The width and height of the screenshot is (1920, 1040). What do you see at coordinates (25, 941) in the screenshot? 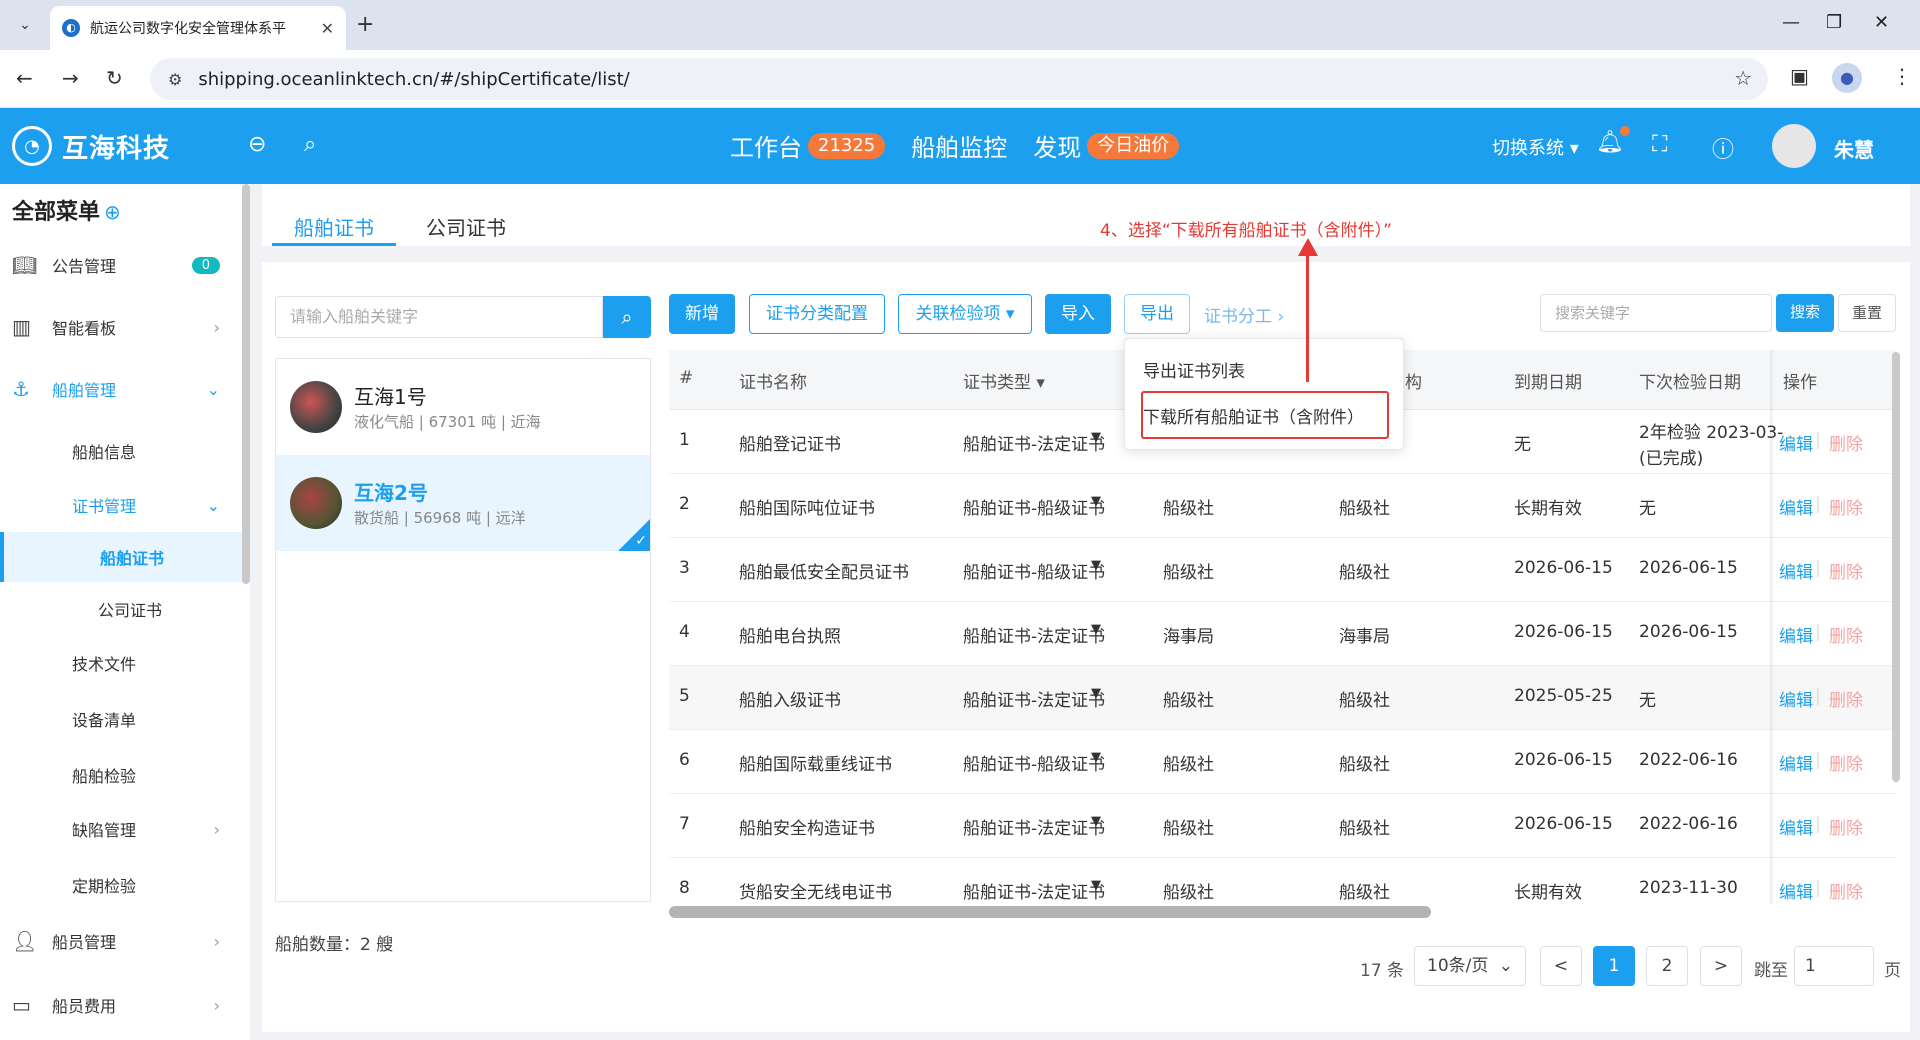
I see `person-icon: 👤︎` at bounding box center [25, 941].